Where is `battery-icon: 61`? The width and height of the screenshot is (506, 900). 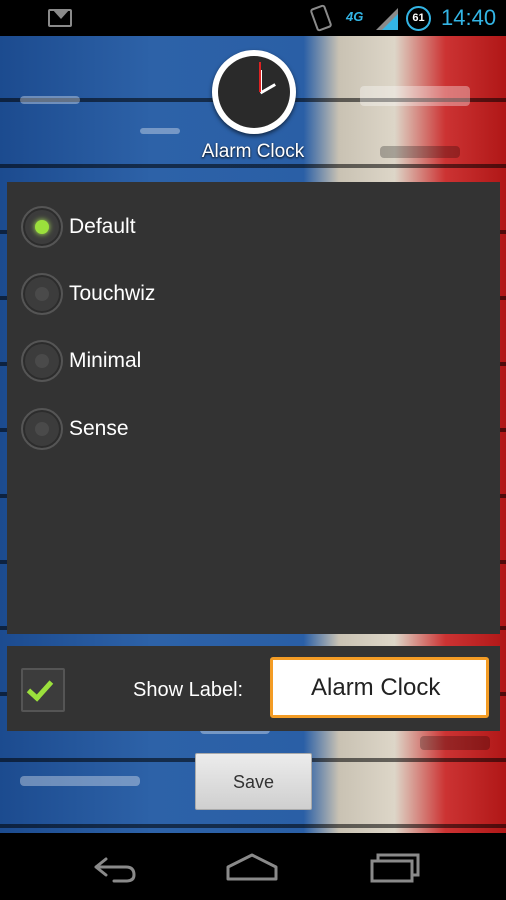 battery-icon: 61 is located at coordinates (418, 18).